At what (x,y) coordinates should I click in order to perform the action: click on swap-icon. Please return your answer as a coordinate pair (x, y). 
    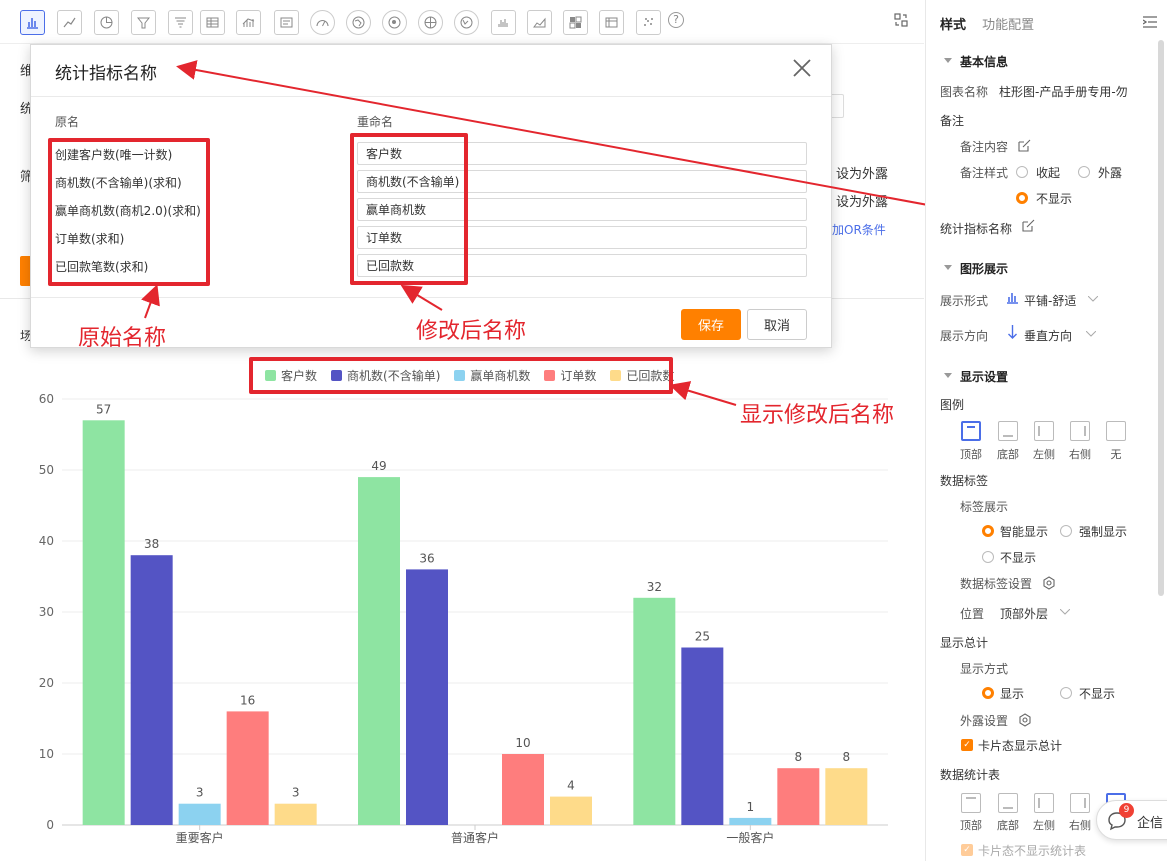
    Looking at the image, I should click on (901, 20).